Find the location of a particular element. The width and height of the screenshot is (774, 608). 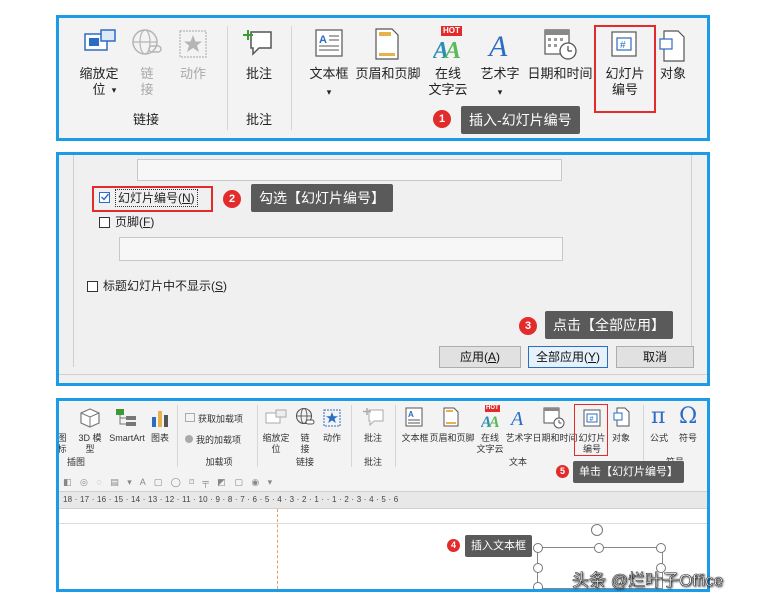

group-link-label: 链接 is located at coordinates (304, 462).